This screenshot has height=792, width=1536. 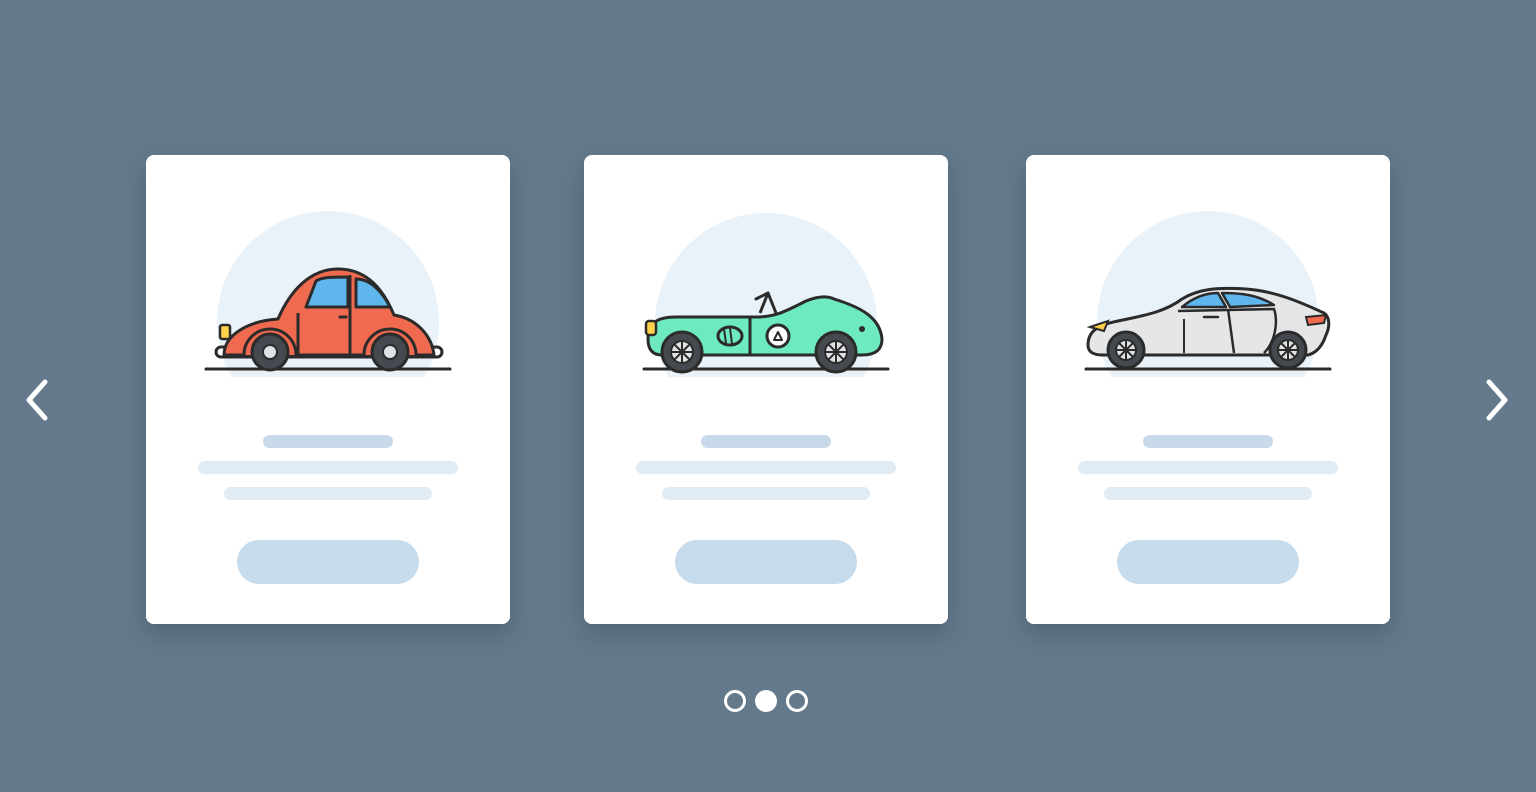 I want to click on carousel-pagination, so click(x=767, y=701).